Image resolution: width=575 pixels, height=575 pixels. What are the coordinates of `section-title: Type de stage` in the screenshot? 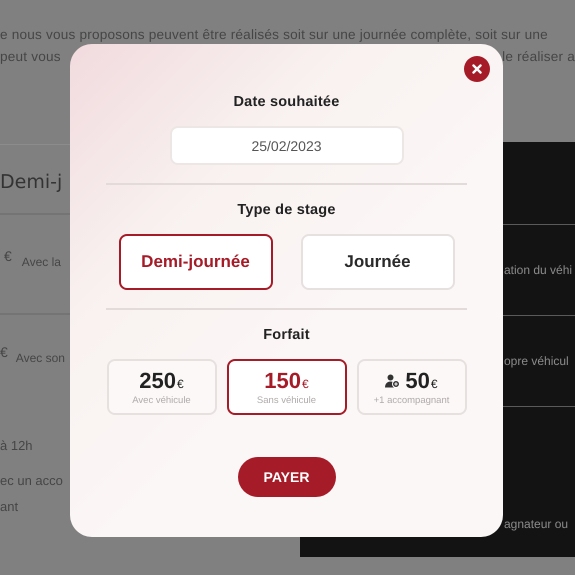 It's located at (286, 210).